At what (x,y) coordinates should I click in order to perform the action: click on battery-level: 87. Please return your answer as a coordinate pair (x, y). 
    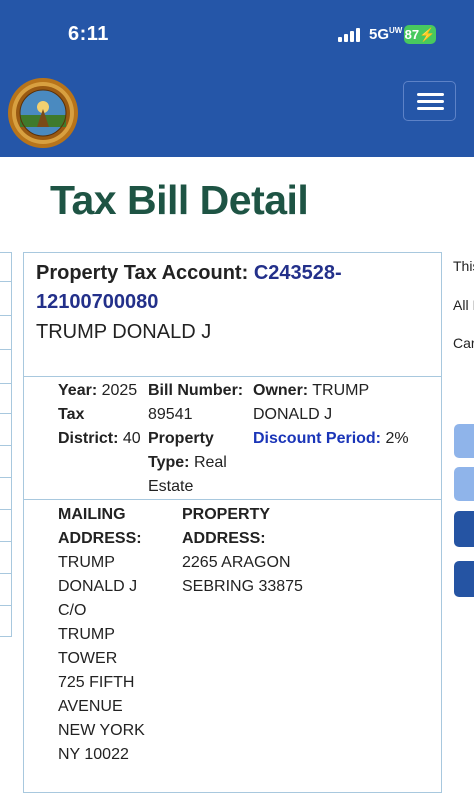
    Looking at the image, I should click on (412, 34).